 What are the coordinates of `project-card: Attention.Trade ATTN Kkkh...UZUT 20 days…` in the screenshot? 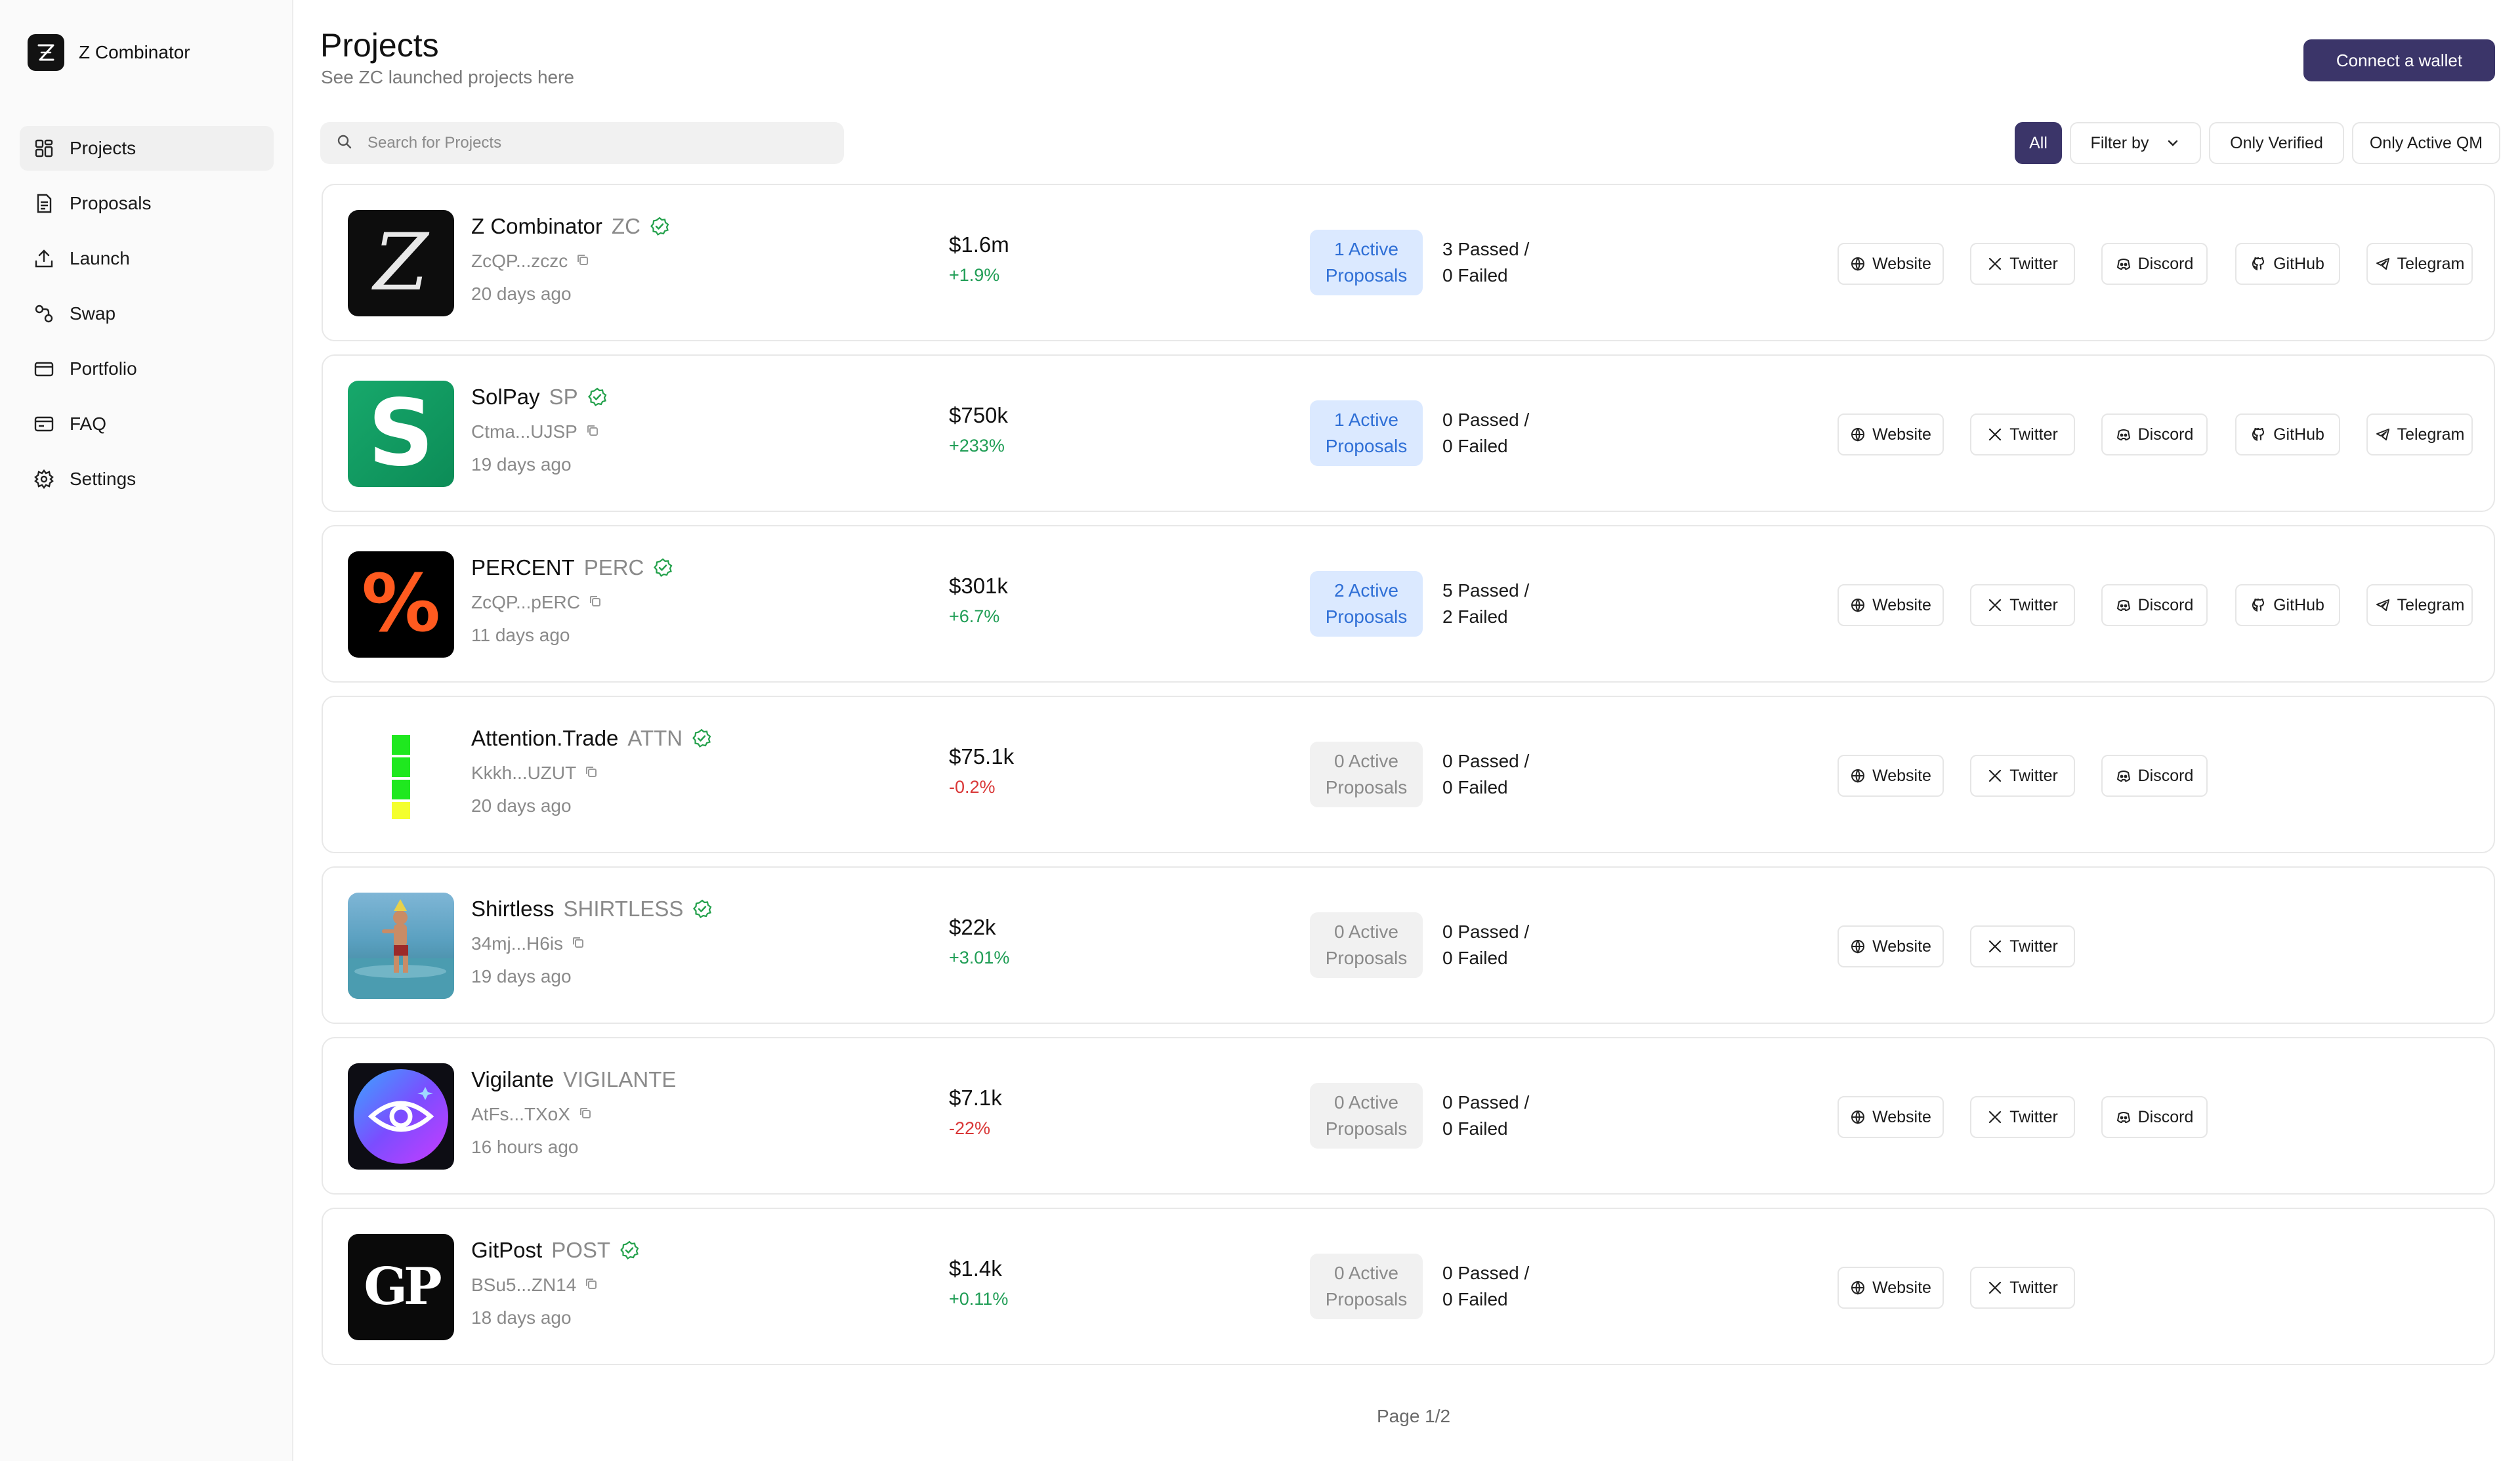 It's located at (1408, 774).